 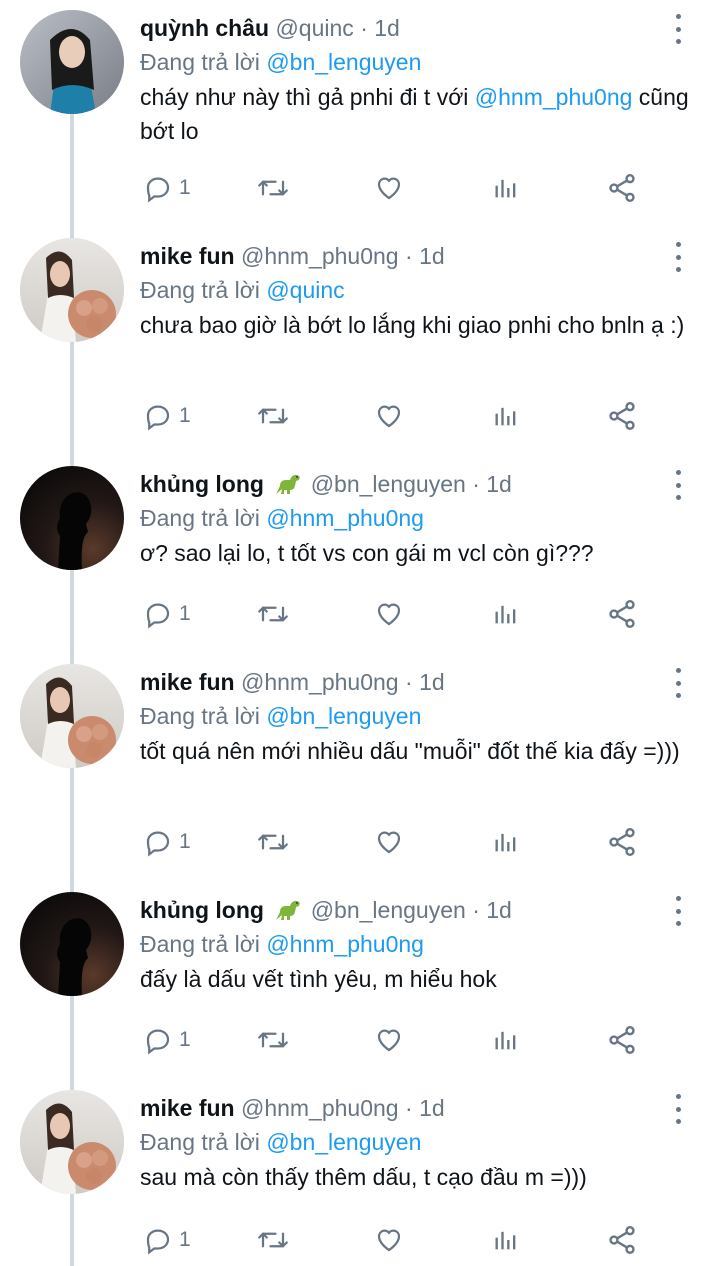 I want to click on reply-prefix: Đang trả lời, so click(x=200, y=716).